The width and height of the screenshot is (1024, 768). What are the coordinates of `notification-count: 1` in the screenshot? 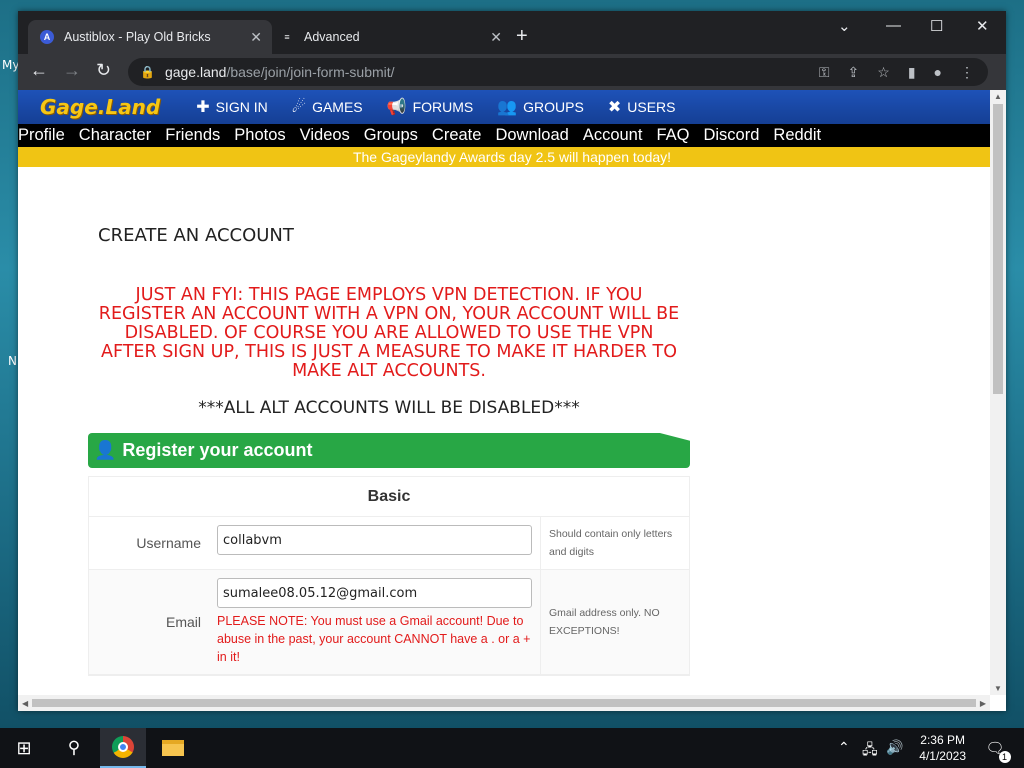 It's located at (1004, 757).